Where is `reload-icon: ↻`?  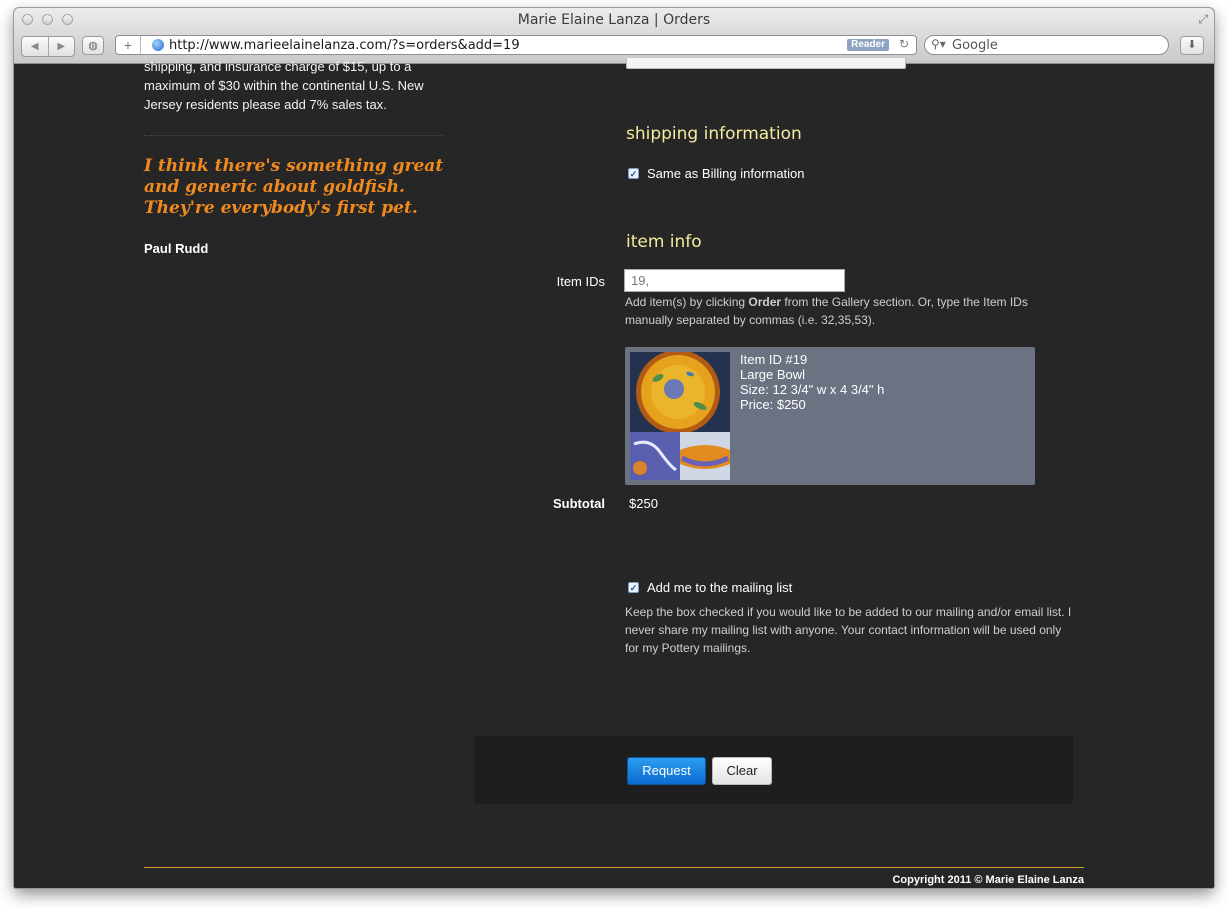
reload-icon: ↻ is located at coordinates (904, 44).